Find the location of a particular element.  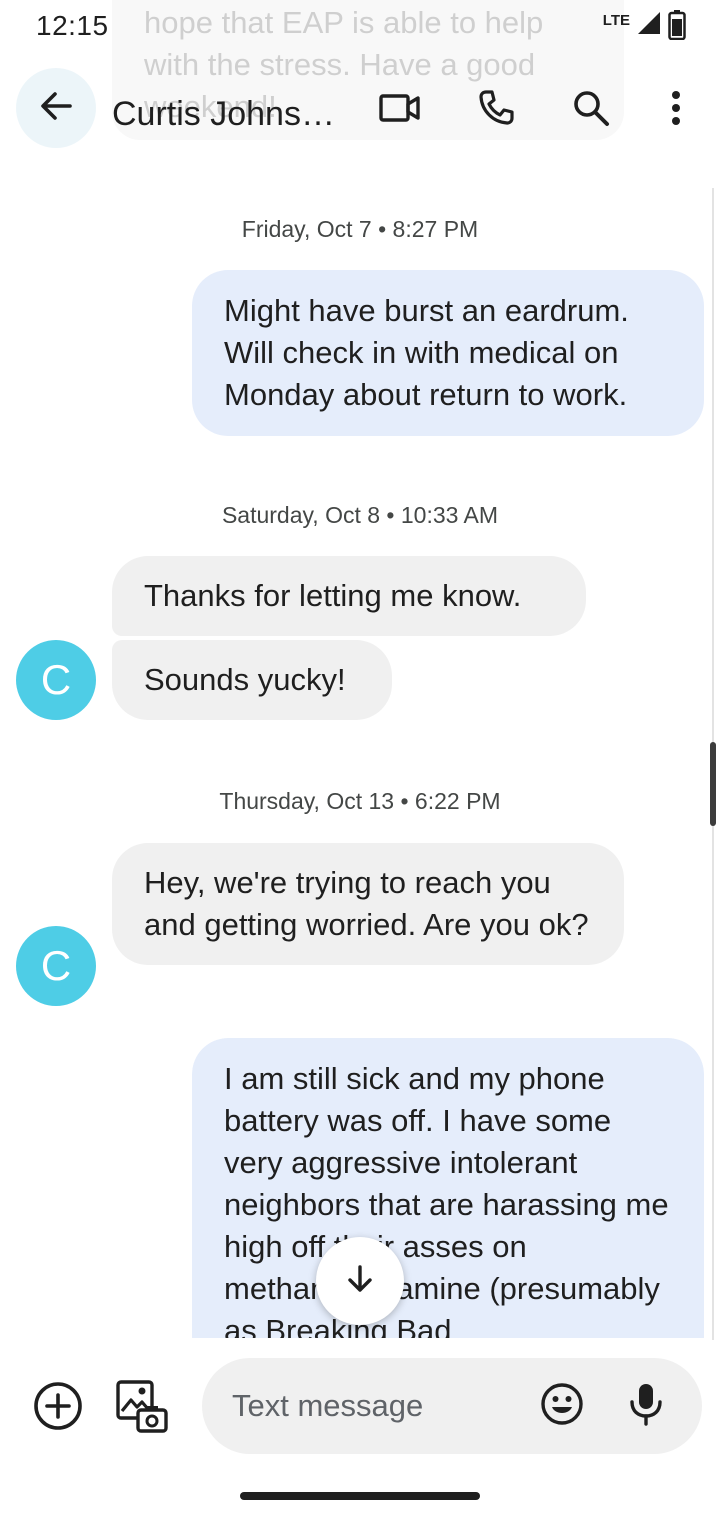

status-icons: LTE is located at coordinates (644, 26).